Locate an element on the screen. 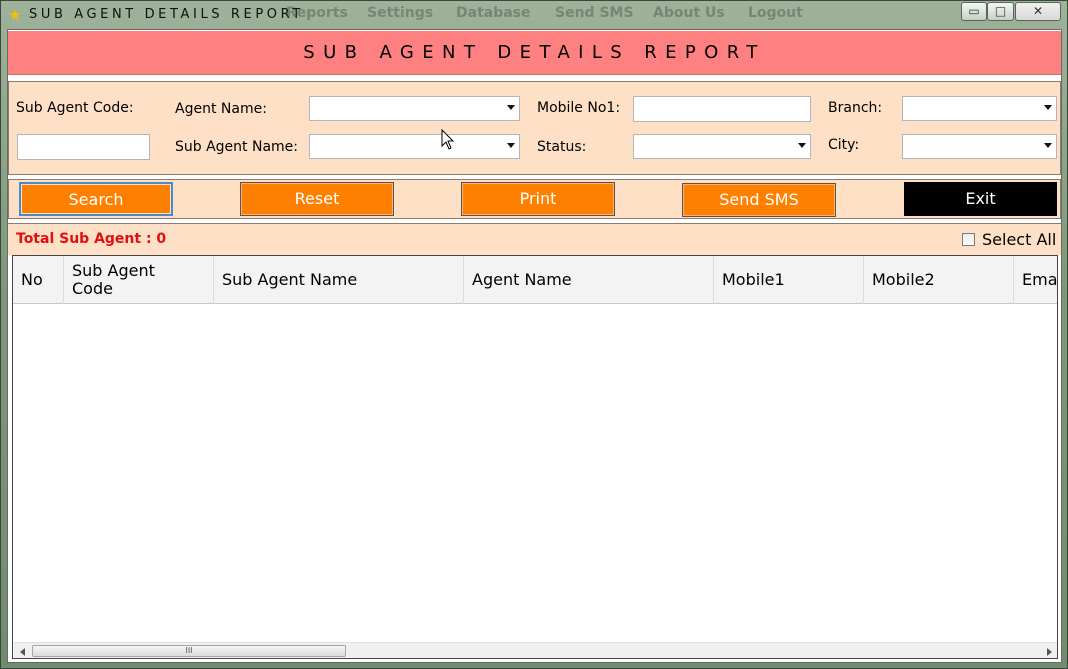  branch-label: Branch: is located at coordinates (855, 108).